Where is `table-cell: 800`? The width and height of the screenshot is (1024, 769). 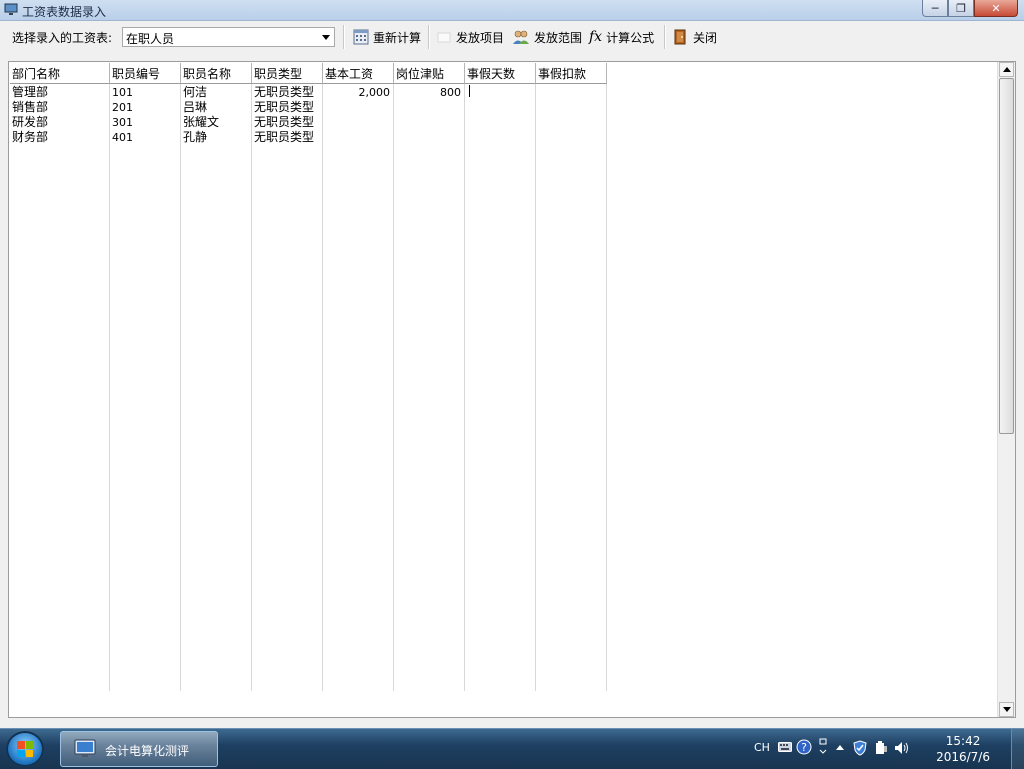 table-cell: 800 is located at coordinates (429, 92).